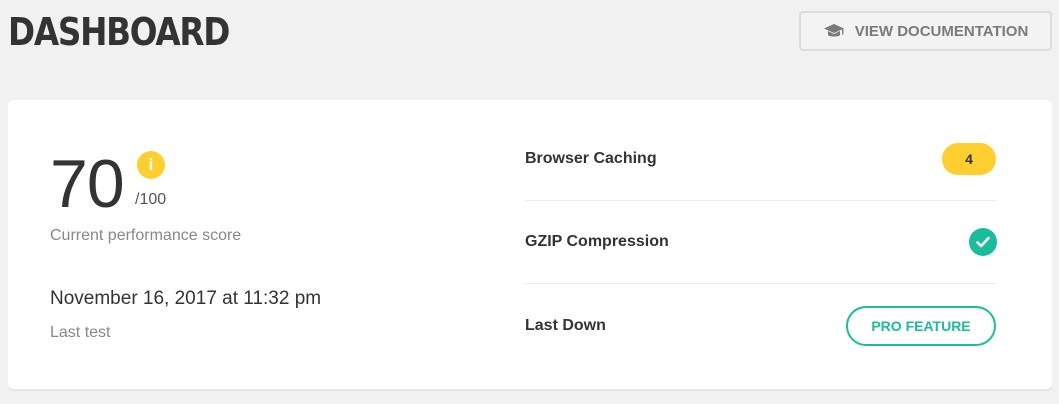  What do you see at coordinates (146, 235) in the screenshot?
I see `score-label: Current performance score` at bounding box center [146, 235].